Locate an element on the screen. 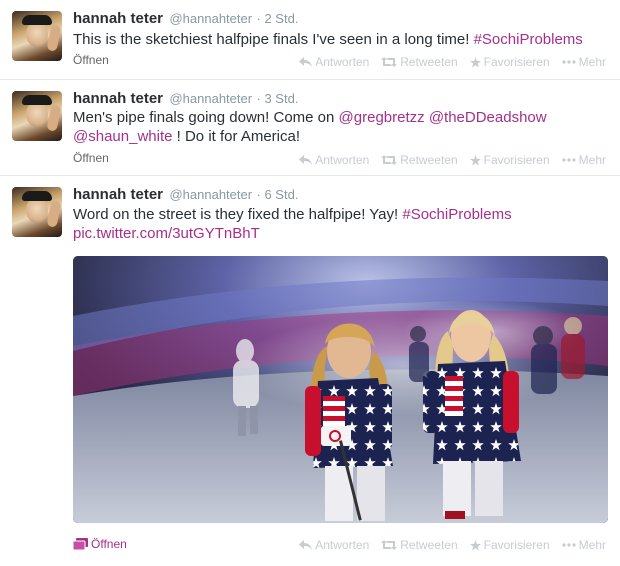 This screenshot has width=620, height=566. text-segment: ! Do it for America! is located at coordinates (236, 136).